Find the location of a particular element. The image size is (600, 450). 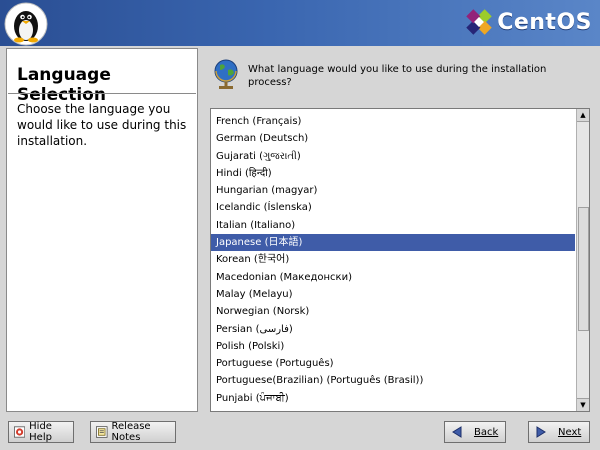

language-list-item: Hindi (हिन्दी) is located at coordinates (393, 173).